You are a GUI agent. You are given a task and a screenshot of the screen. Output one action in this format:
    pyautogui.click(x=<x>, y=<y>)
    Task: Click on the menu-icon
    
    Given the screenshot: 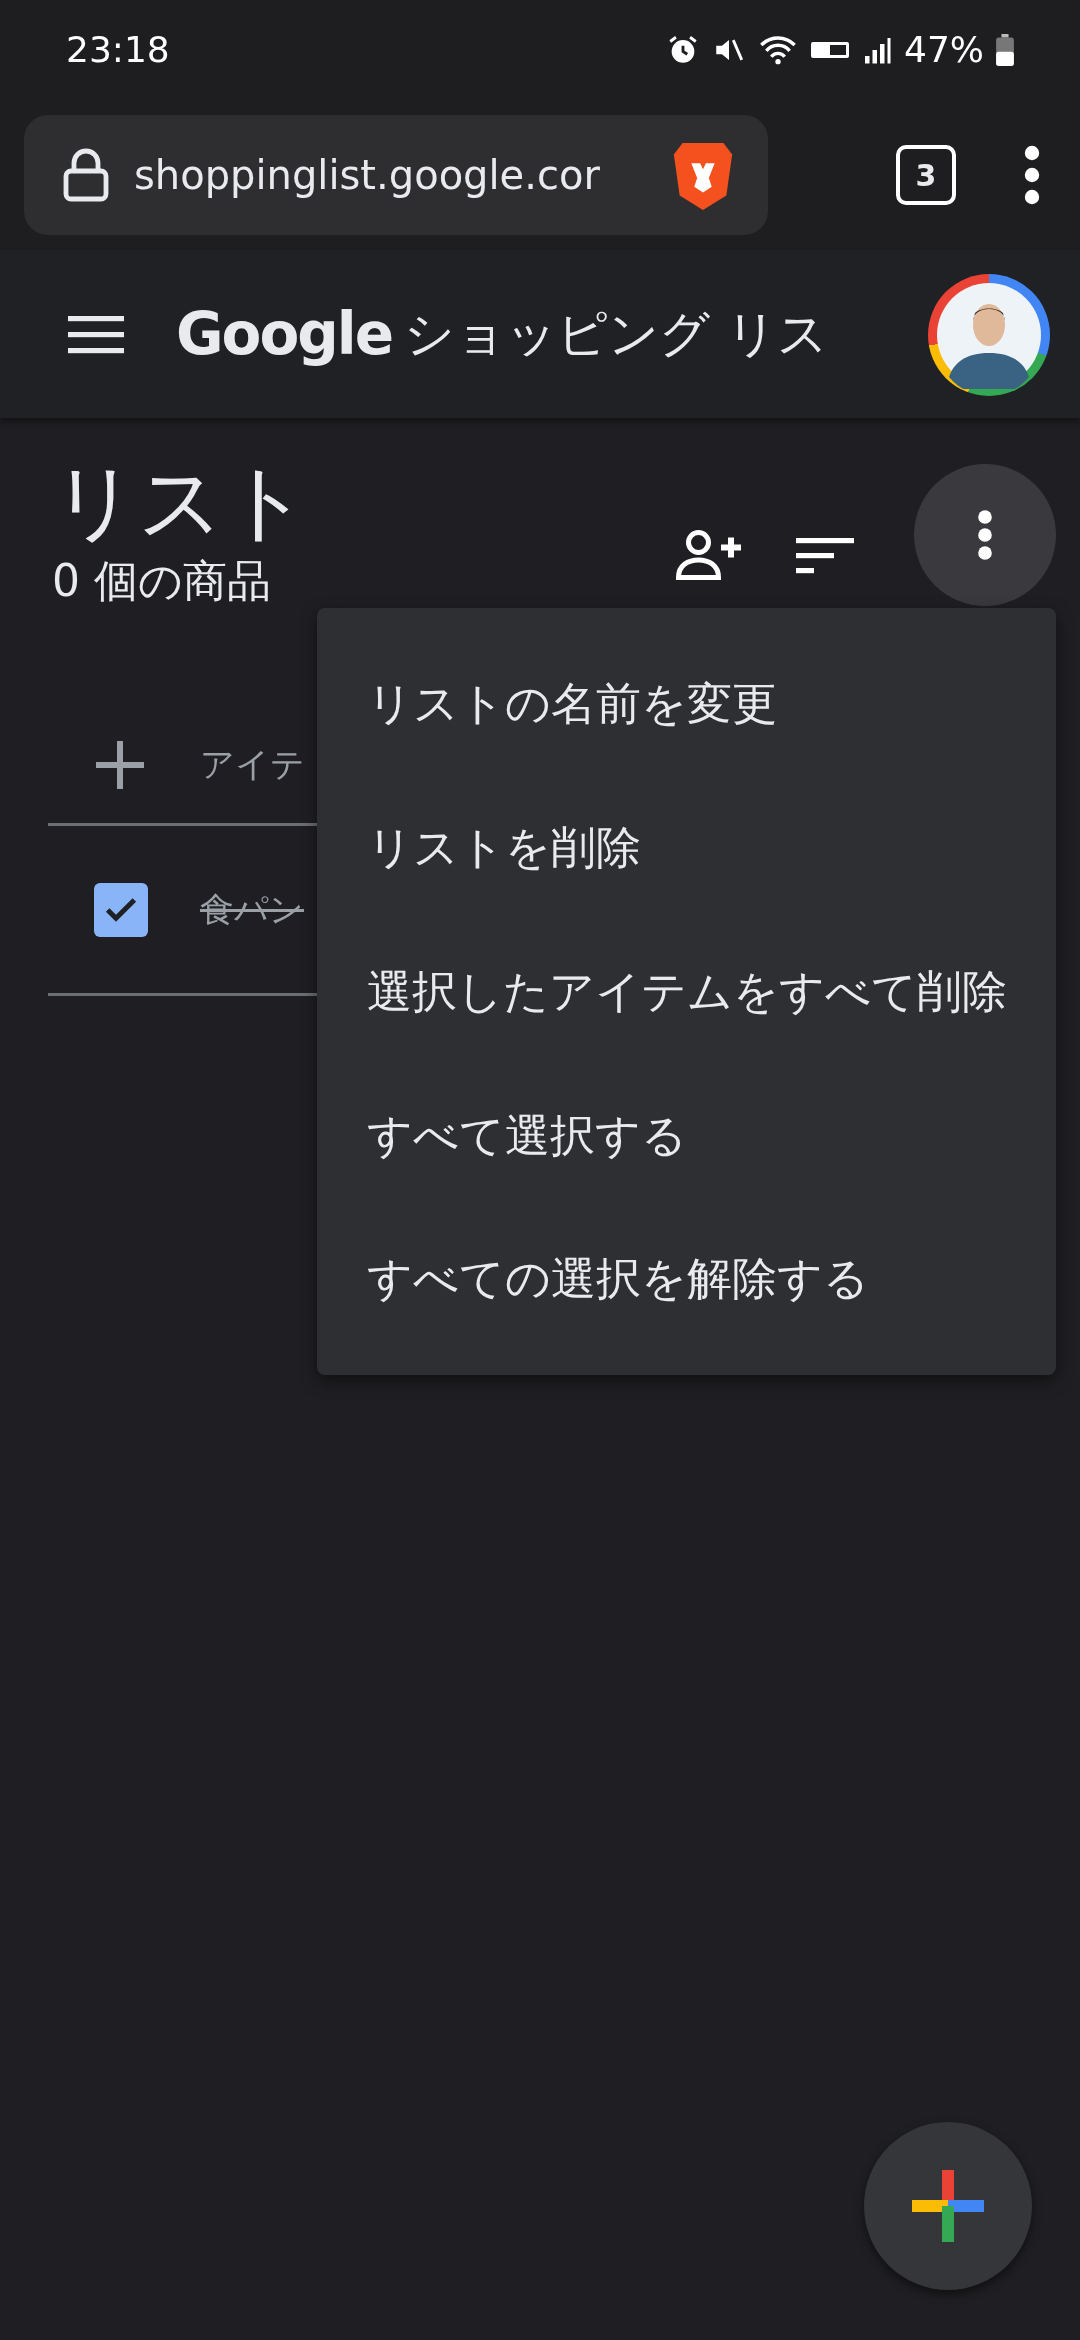 What is the action you would take?
    pyautogui.click(x=96, y=334)
    